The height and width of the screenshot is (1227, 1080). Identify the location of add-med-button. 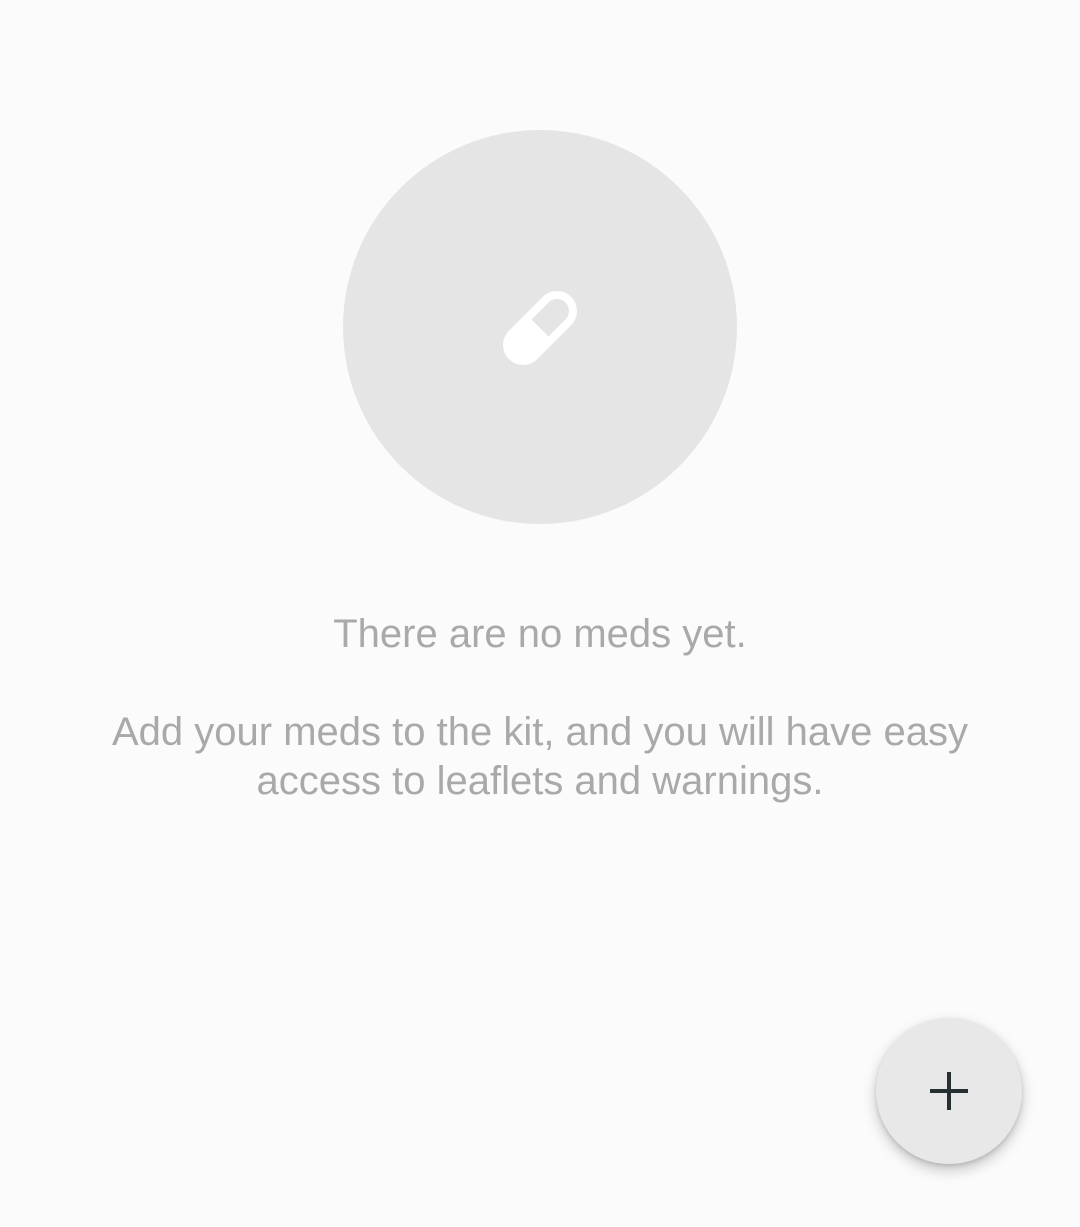
(949, 1091).